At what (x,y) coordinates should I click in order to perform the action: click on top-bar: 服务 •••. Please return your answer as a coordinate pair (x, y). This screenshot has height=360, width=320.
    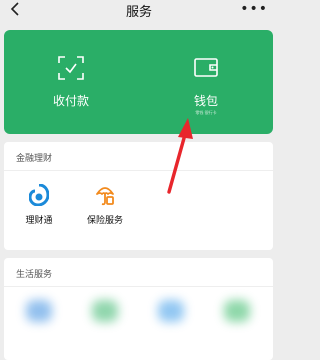
    Looking at the image, I should click on (139, 11).